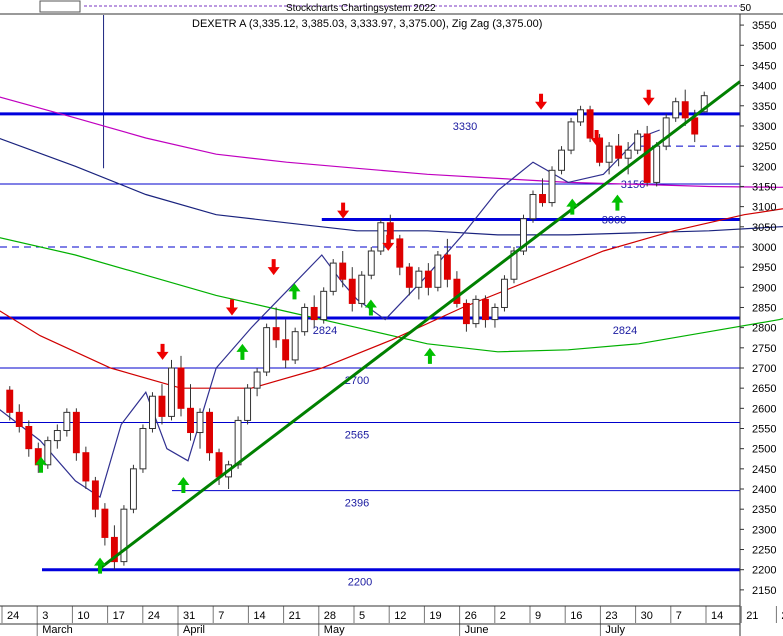 This screenshot has height=636, width=783. Describe the element at coordinates (194, 630) in the screenshot. I see `month-label: April` at that location.